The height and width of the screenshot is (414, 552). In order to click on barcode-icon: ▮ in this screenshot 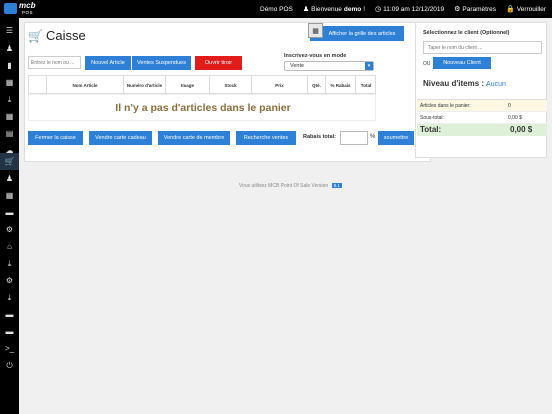, I will do `click(9, 65)`.